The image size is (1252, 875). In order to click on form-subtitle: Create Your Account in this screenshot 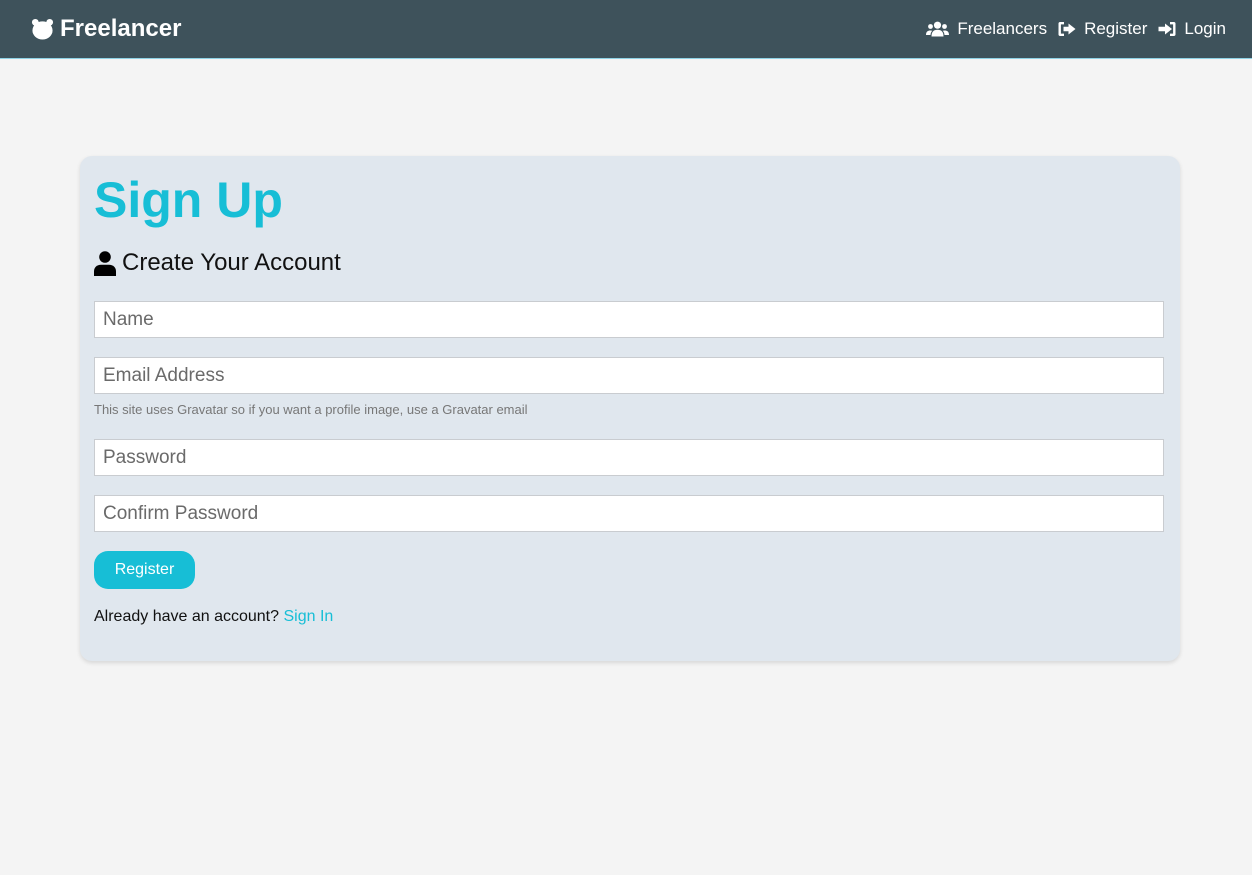, I will do `click(217, 263)`.